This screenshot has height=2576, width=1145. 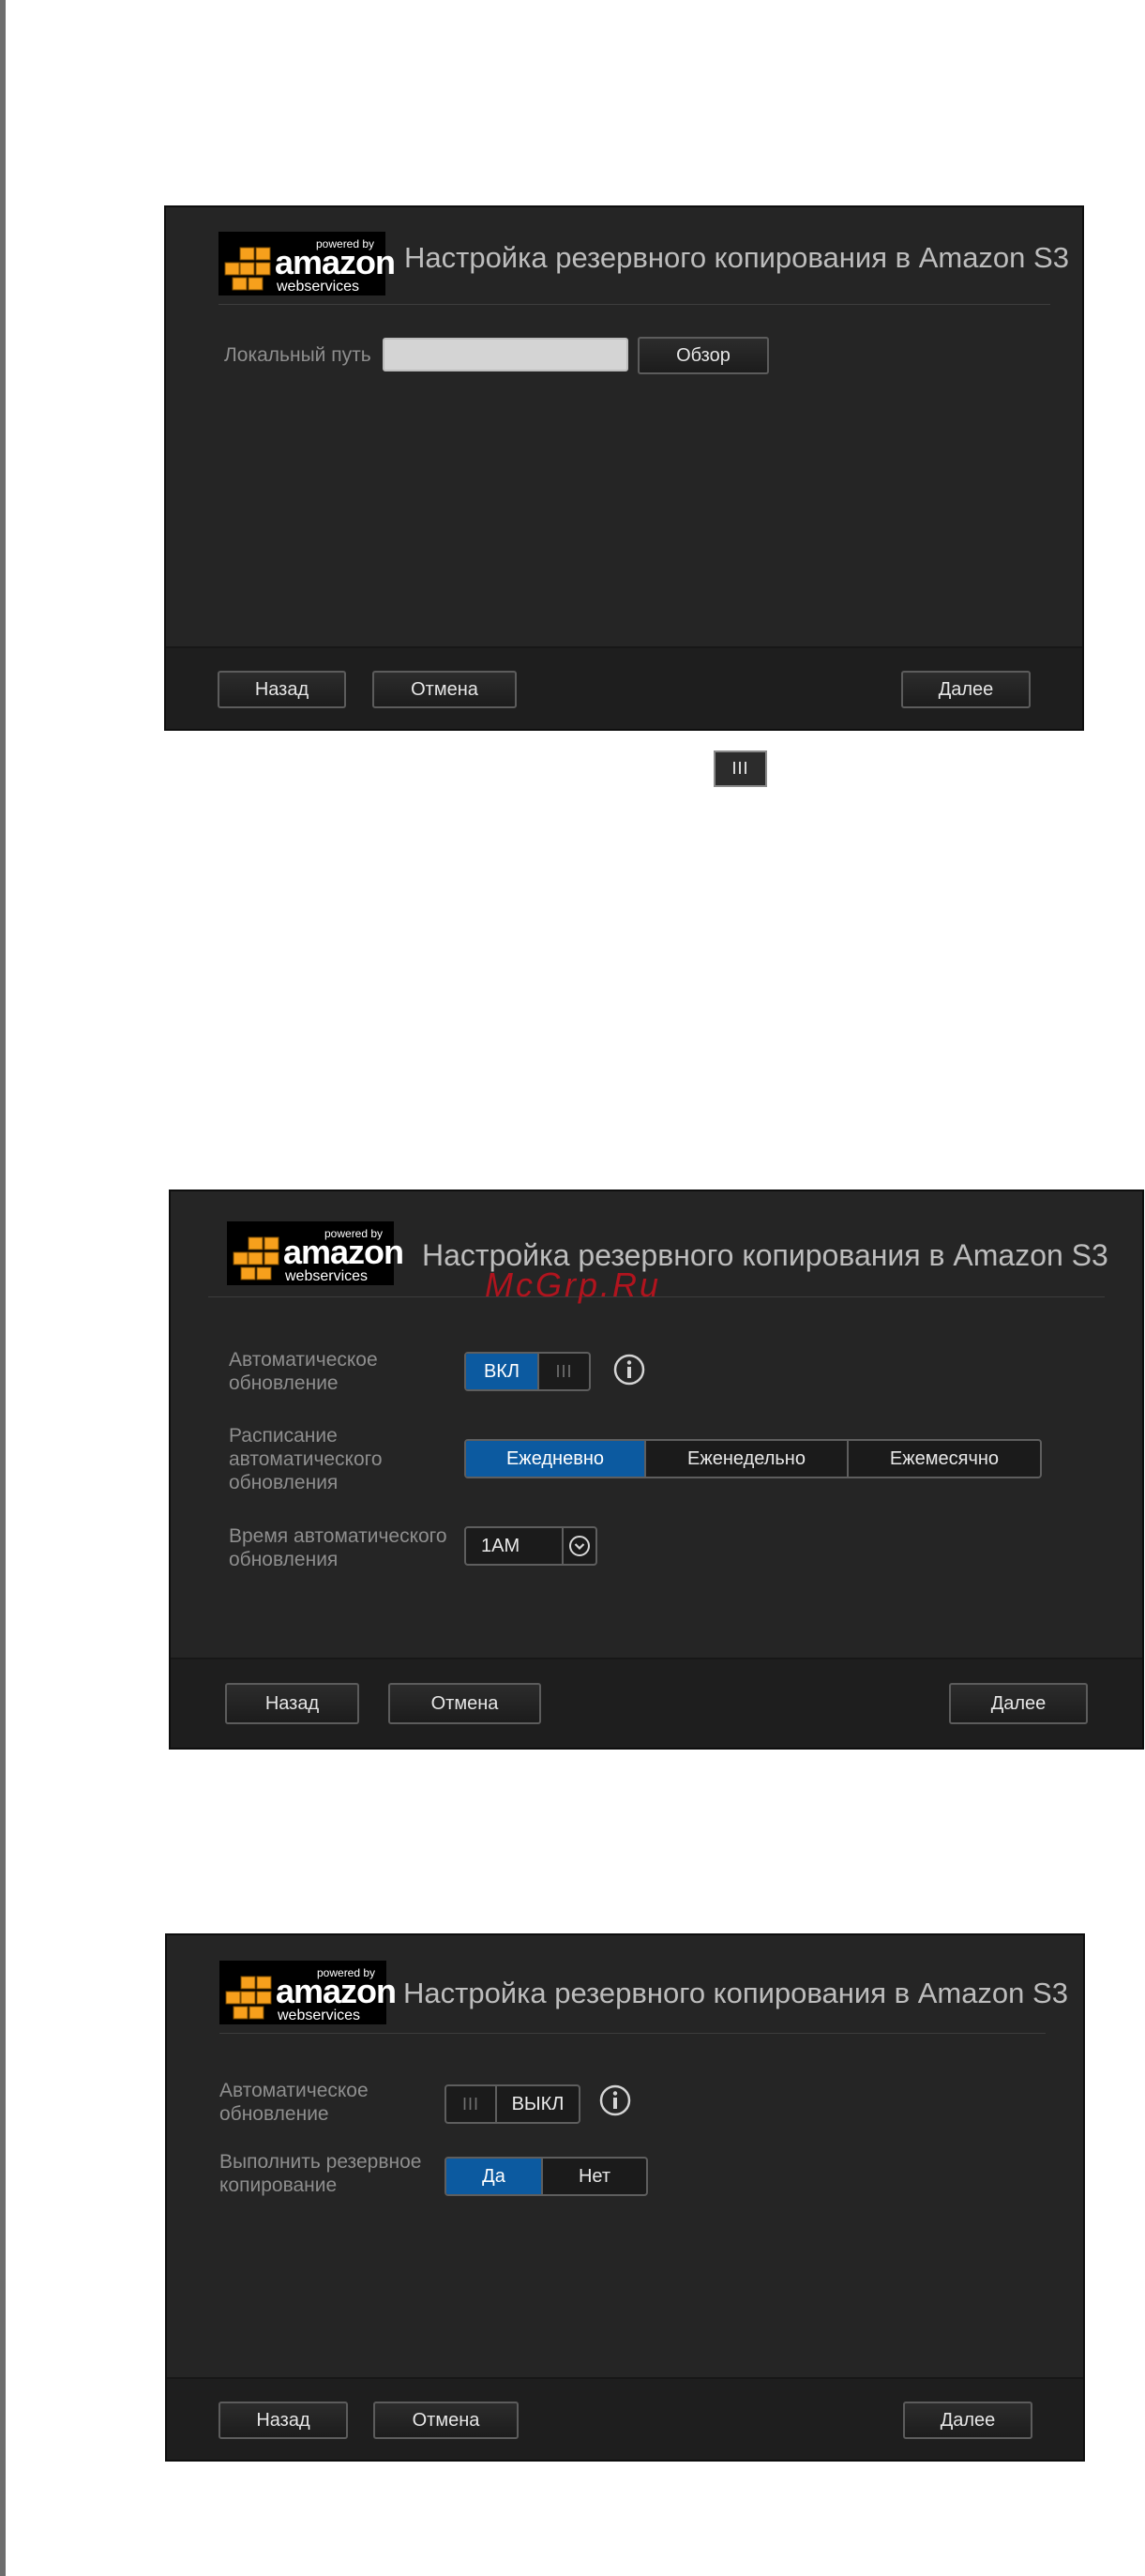 I want to click on run-backup-selector: Да Нет, so click(x=546, y=2176).